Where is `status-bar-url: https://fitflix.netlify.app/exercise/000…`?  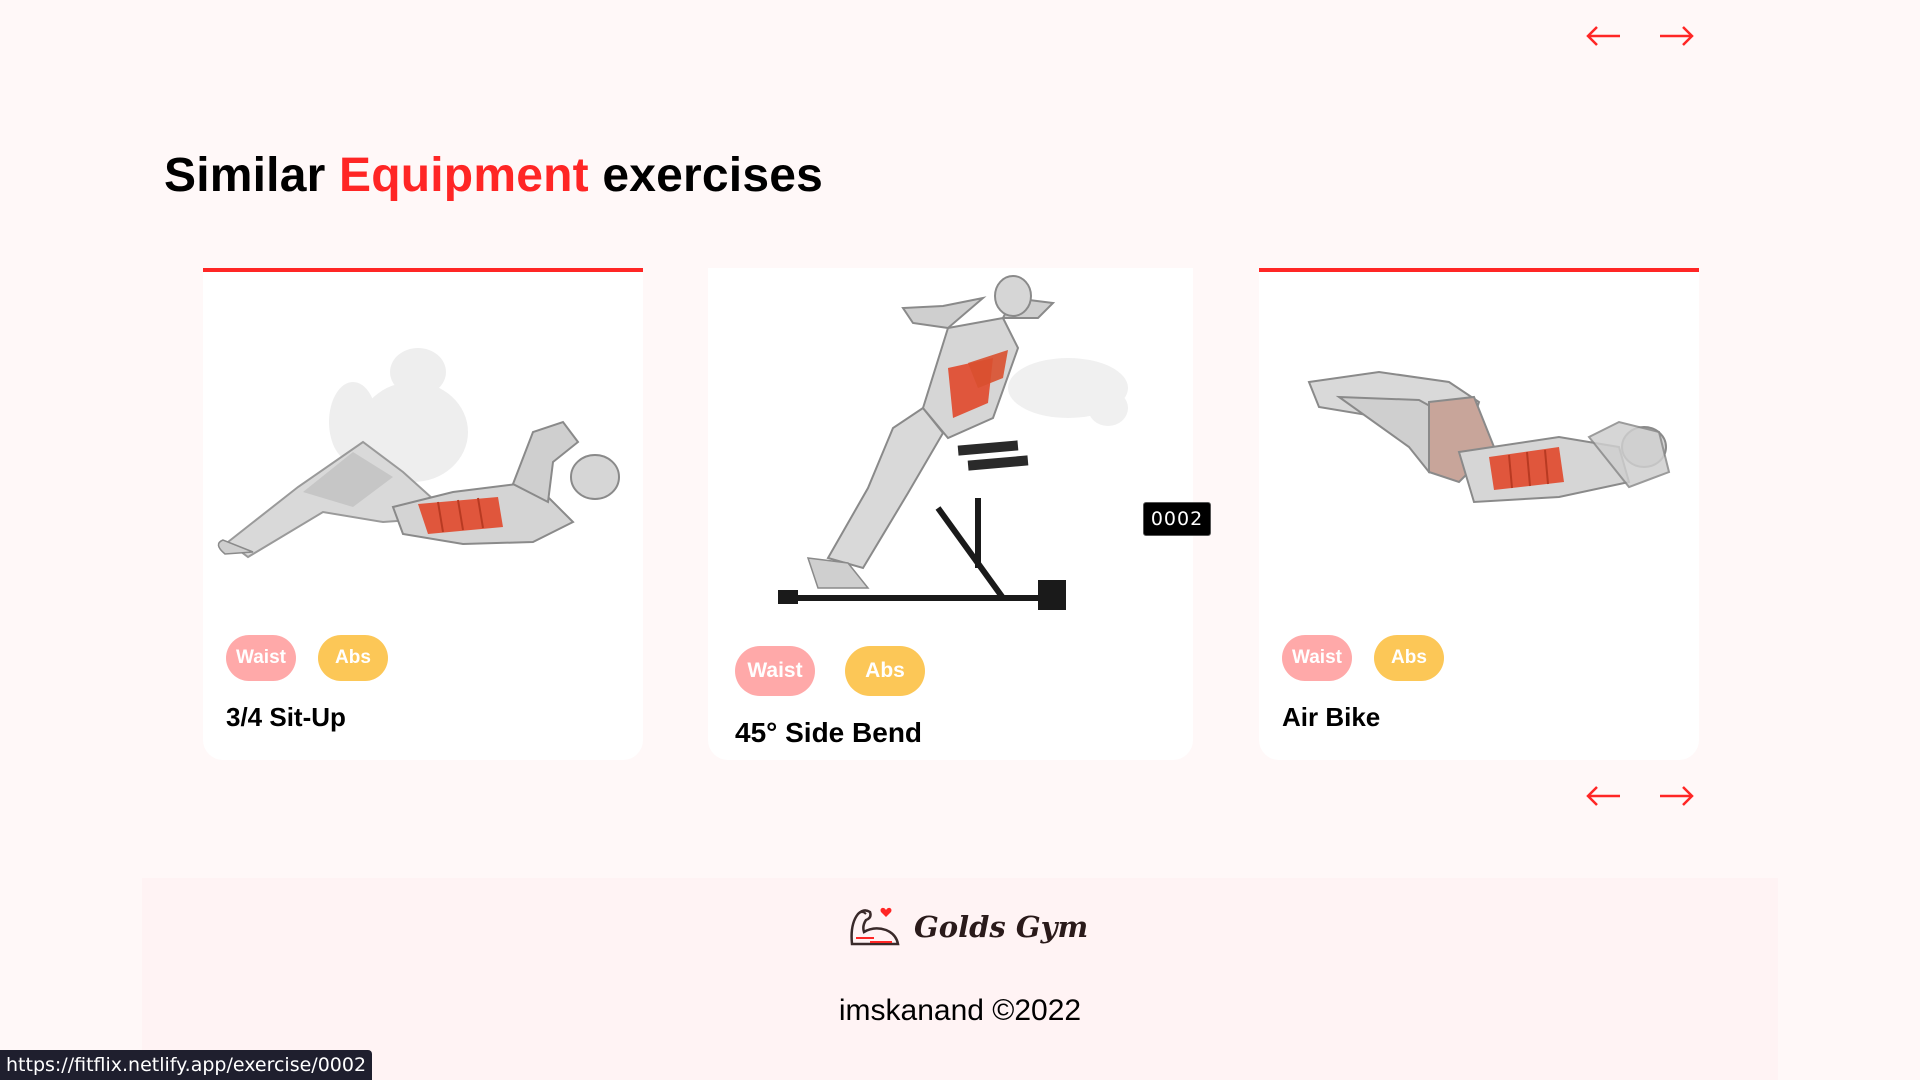 status-bar-url: https://fitflix.netlify.app/exercise/000… is located at coordinates (186, 1065).